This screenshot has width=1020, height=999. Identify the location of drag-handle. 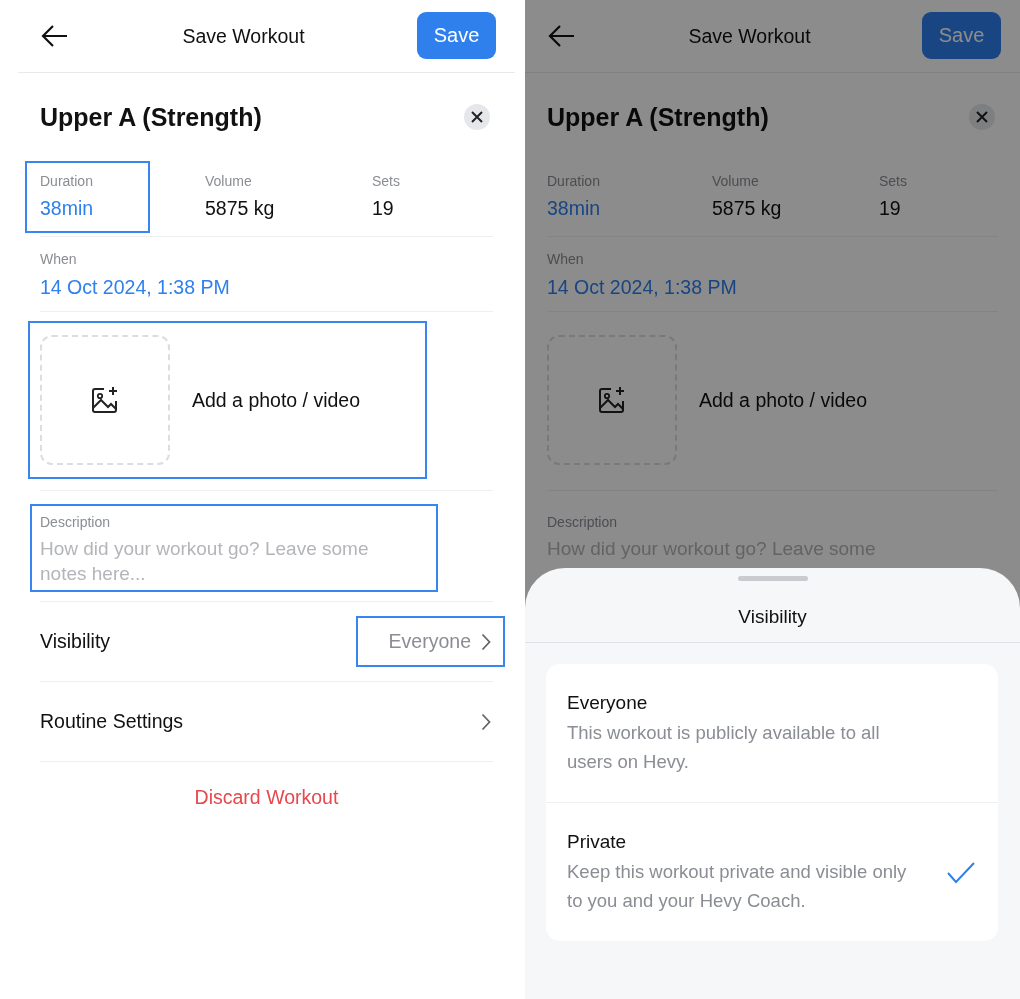
(772, 578).